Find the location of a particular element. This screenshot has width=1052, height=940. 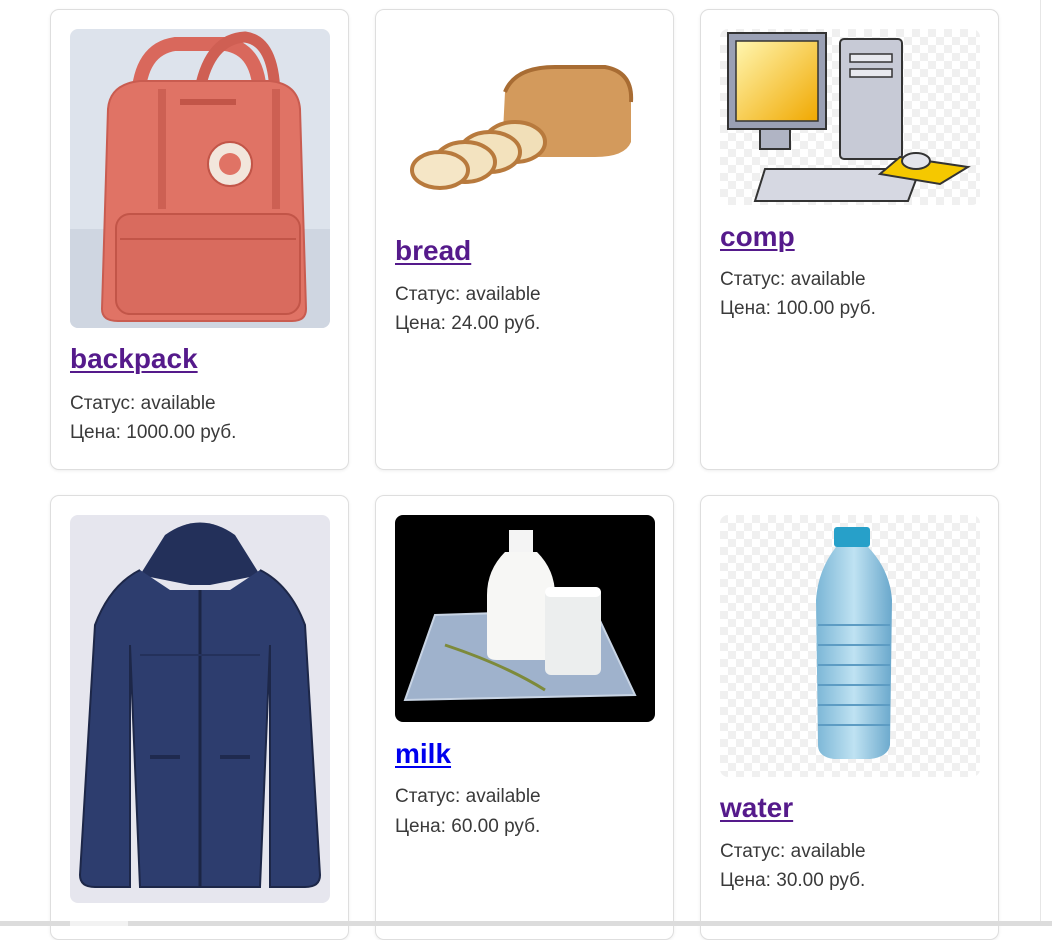

product-price: Цена: 60.00 руб. is located at coordinates (468, 826).